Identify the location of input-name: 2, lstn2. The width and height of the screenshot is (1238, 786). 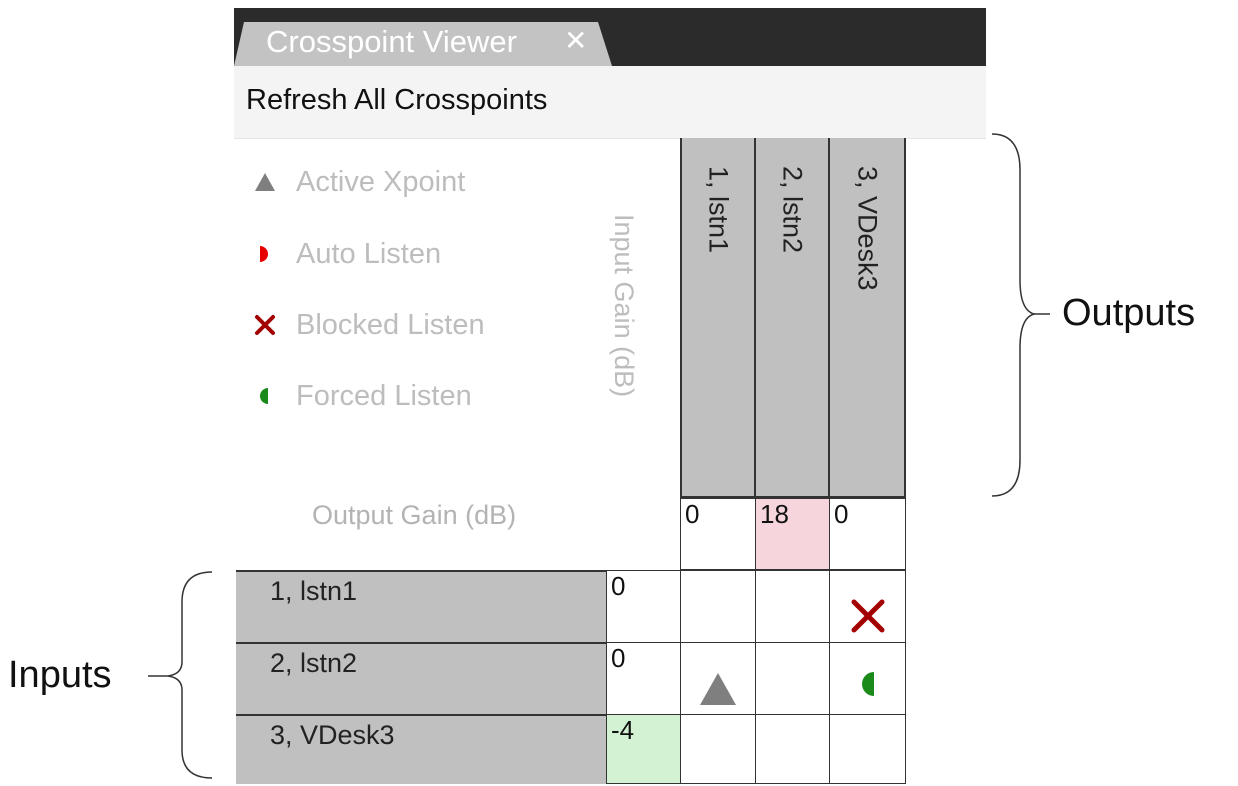
(314, 663).